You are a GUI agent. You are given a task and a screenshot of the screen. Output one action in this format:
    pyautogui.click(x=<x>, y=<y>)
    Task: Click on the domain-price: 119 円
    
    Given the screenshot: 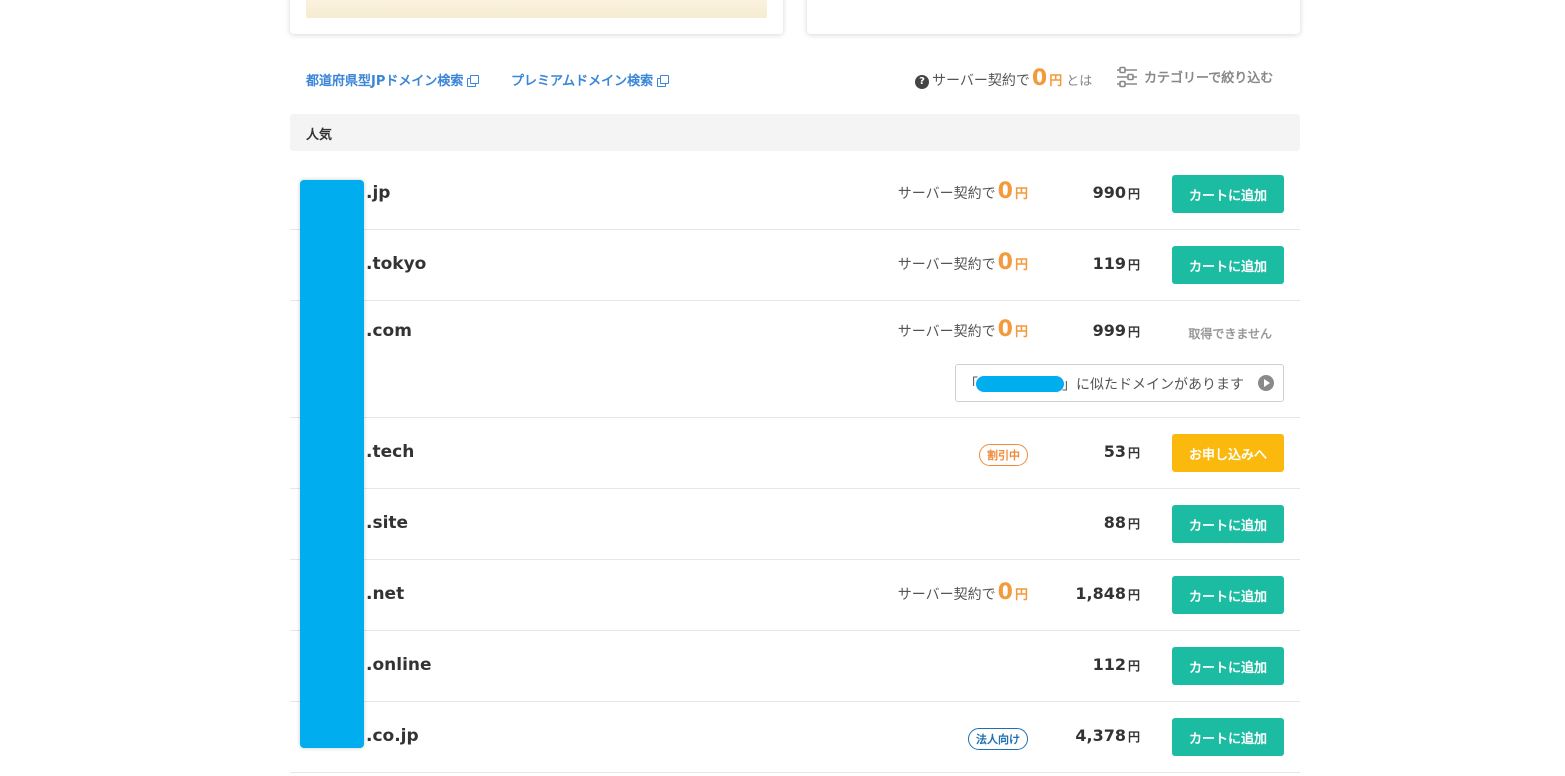 What is the action you would take?
    pyautogui.click(x=1116, y=263)
    